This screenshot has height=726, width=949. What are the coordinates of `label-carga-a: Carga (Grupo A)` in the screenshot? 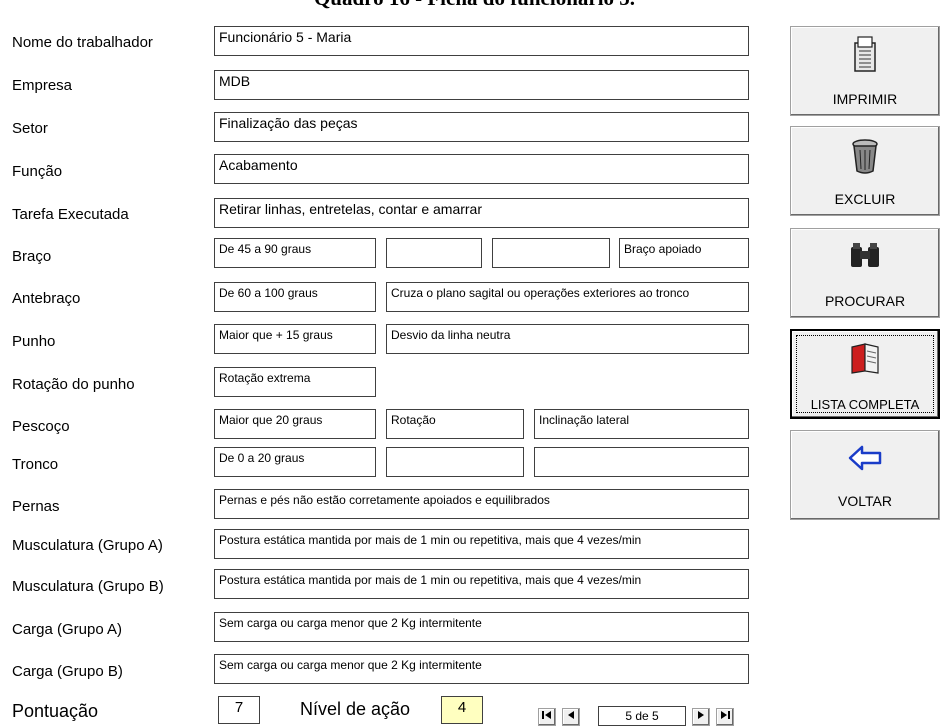 It's located at (67, 629).